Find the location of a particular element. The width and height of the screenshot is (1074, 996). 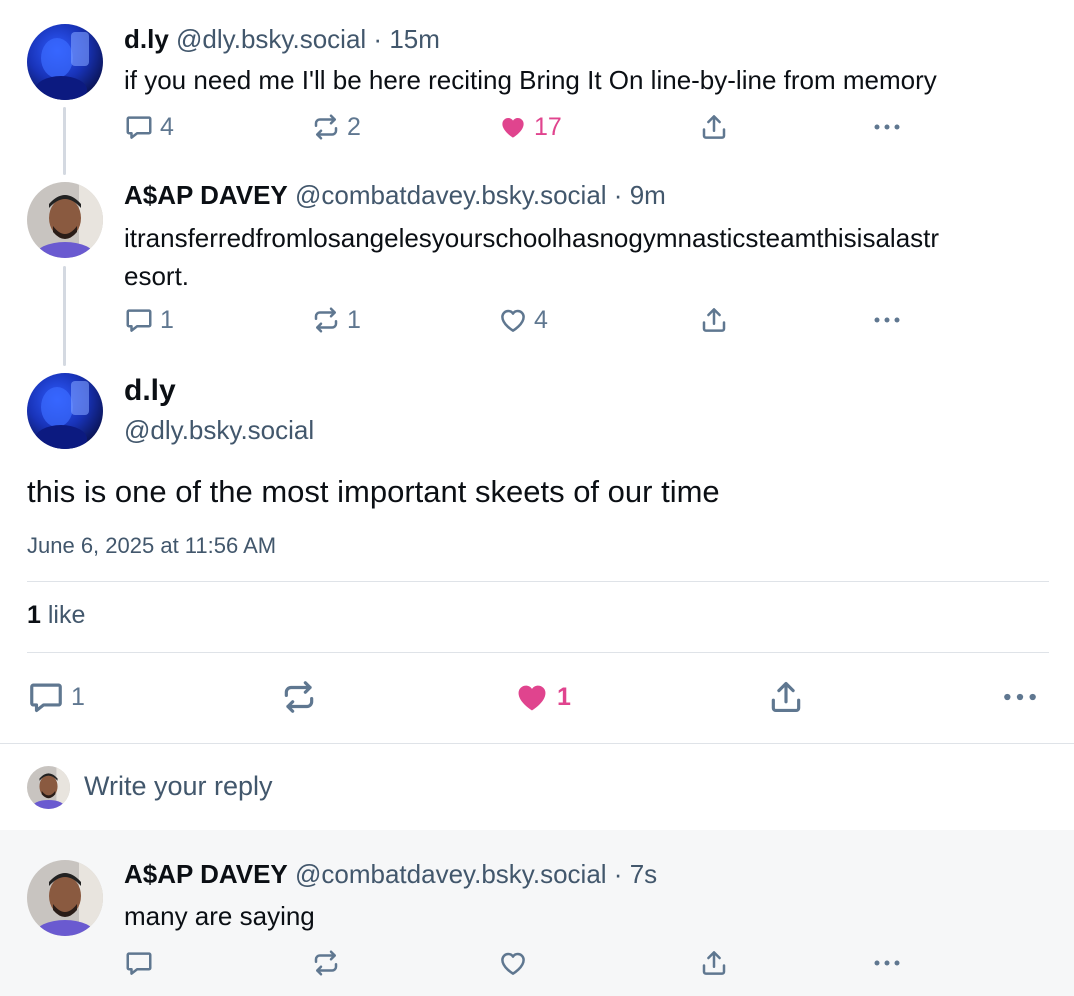

repost-button: 1 is located at coordinates (336, 320).